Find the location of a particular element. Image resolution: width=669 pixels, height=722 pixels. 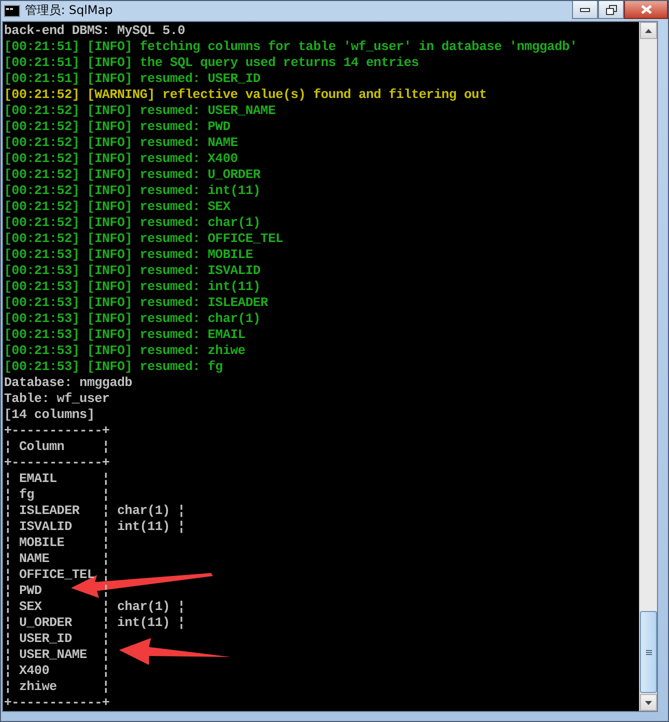

console-line: [00:21:52] [INFO] resumed: PWD is located at coordinates (117, 127).